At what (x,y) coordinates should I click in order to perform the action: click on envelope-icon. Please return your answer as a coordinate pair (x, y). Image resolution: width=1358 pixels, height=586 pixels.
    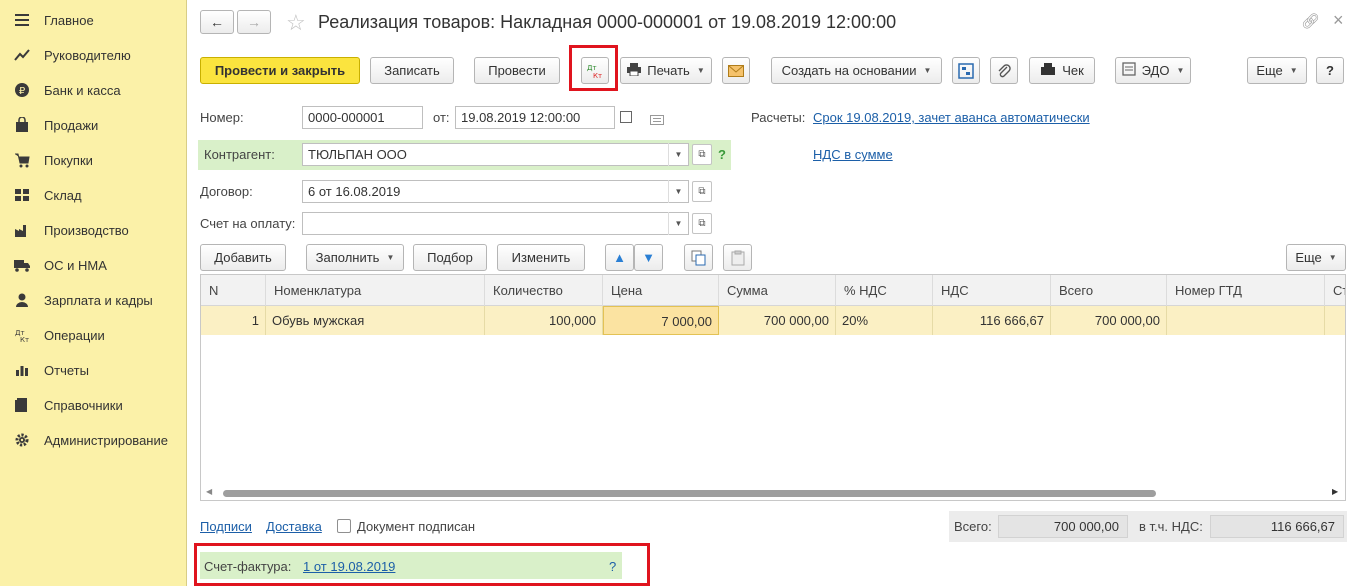
    Looking at the image, I should click on (736, 70).